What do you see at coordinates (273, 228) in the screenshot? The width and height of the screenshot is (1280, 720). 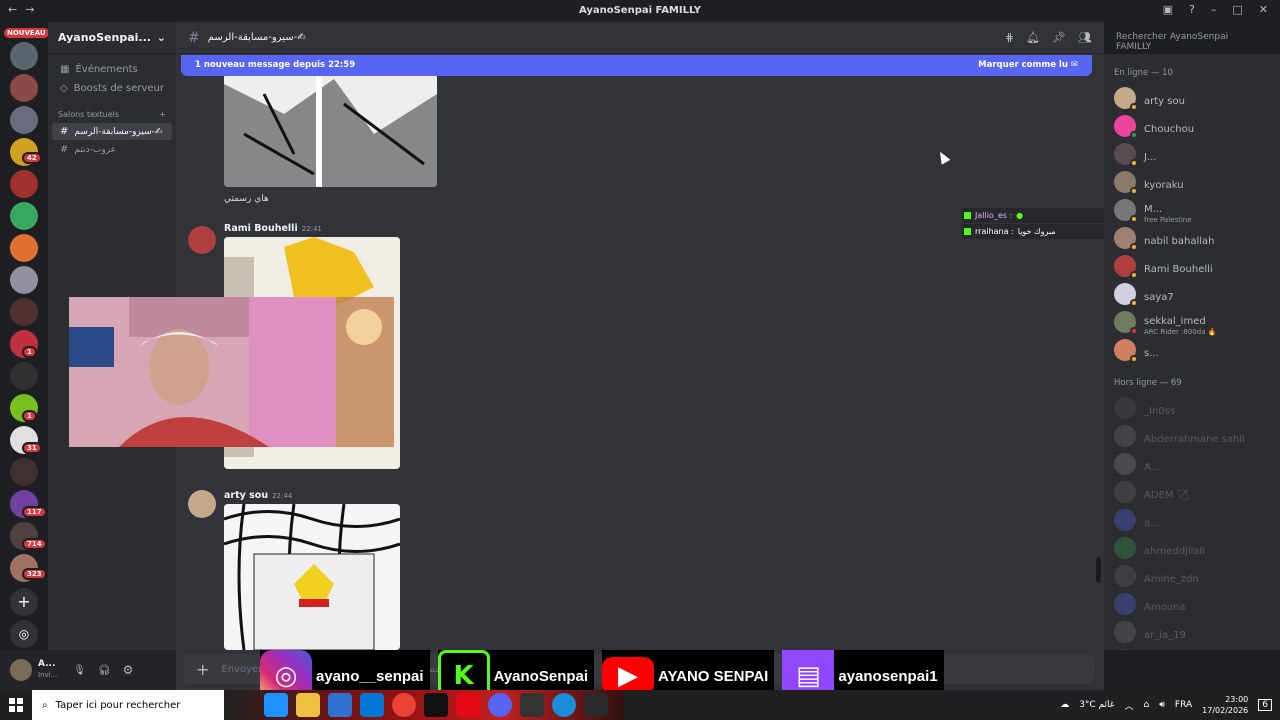 I see `message-author: Rami Bouhelli 22:41` at bounding box center [273, 228].